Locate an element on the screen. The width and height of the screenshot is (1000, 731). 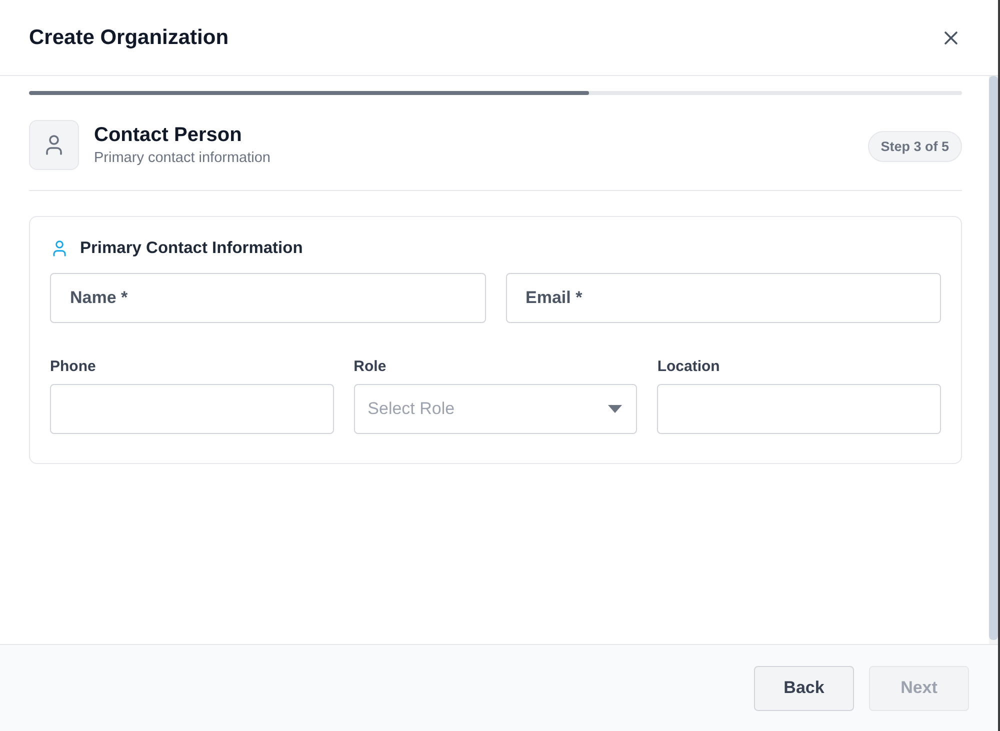
footer-button: Back is located at coordinates (804, 688).